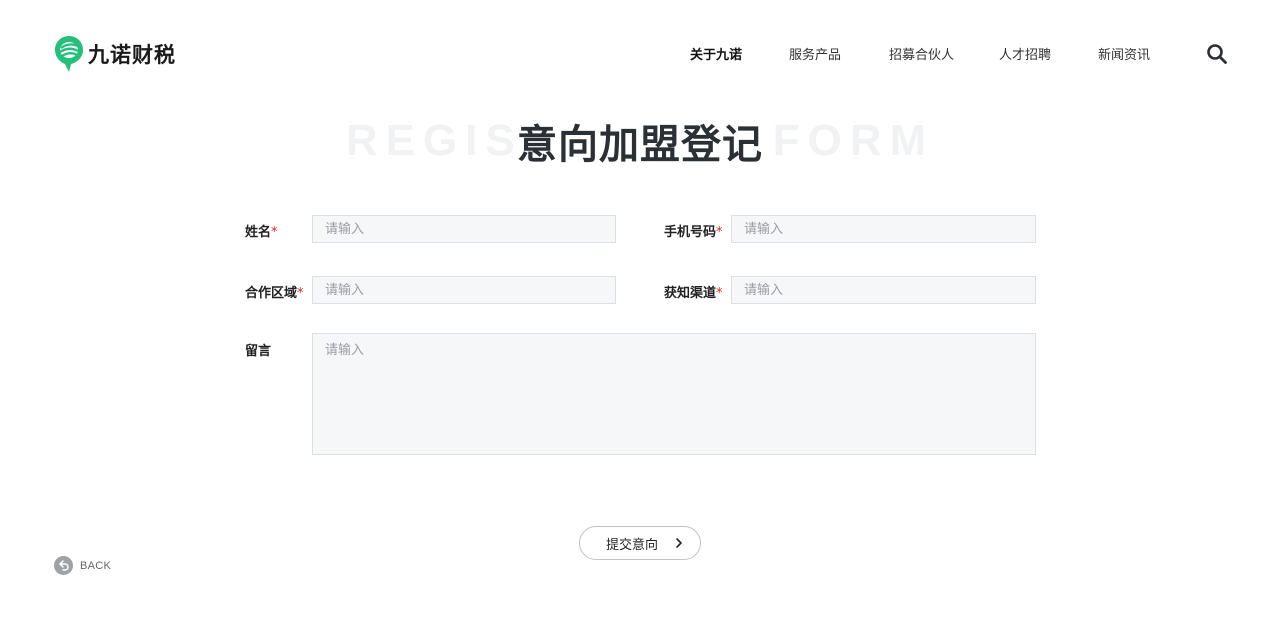 Image resolution: width=1280 pixels, height=640 pixels. Describe the element at coordinates (464, 290) in the screenshot. I see `region-input` at that location.